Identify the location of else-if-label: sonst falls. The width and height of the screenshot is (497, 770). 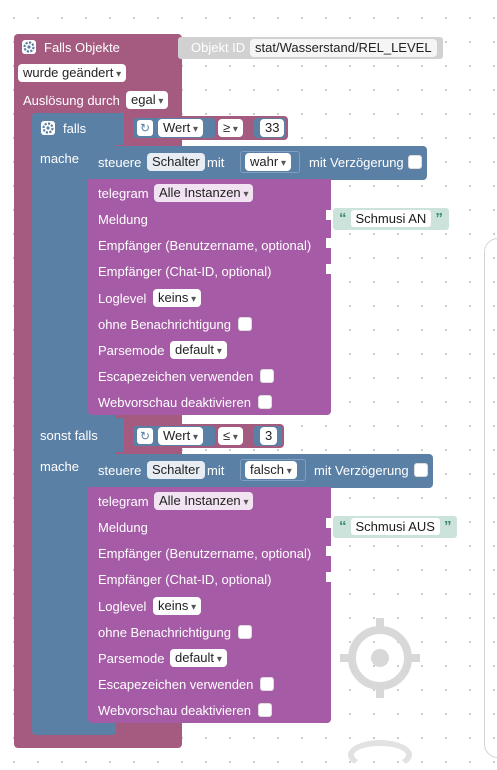
(69, 435).